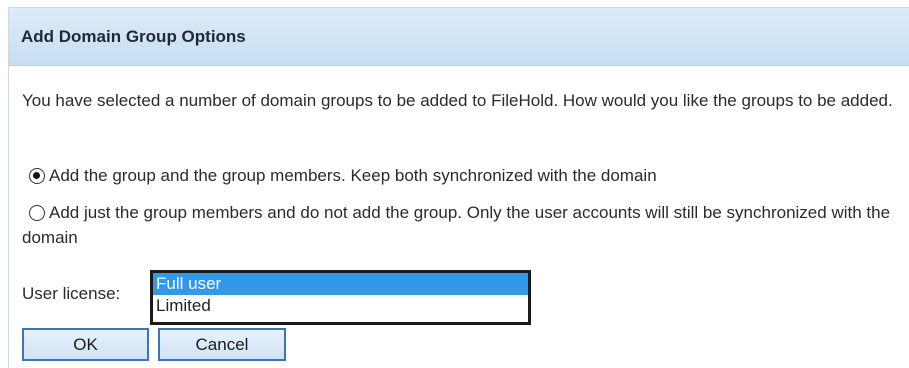 This screenshot has width=909, height=368. I want to click on user-license-listbox: Full user Limited, so click(340, 297).